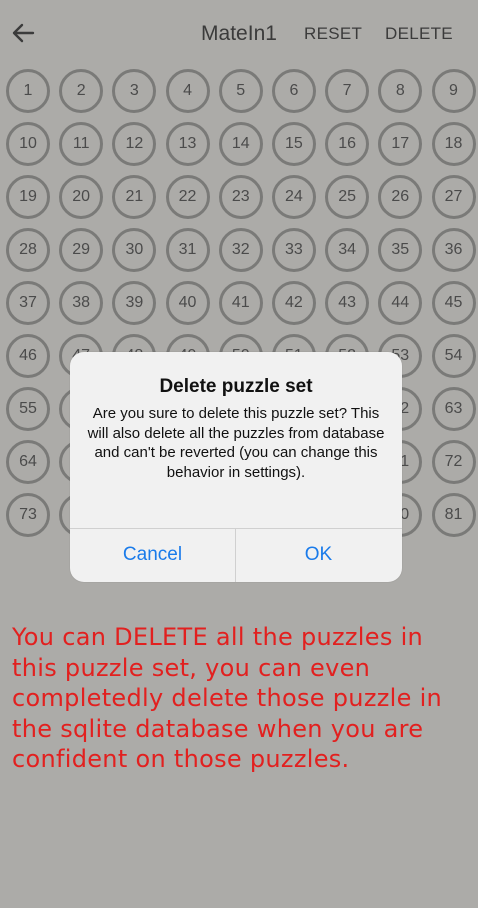 The image size is (478, 908). Describe the element at coordinates (187, 197) in the screenshot. I see `puzzle-cell: 22` at that location.